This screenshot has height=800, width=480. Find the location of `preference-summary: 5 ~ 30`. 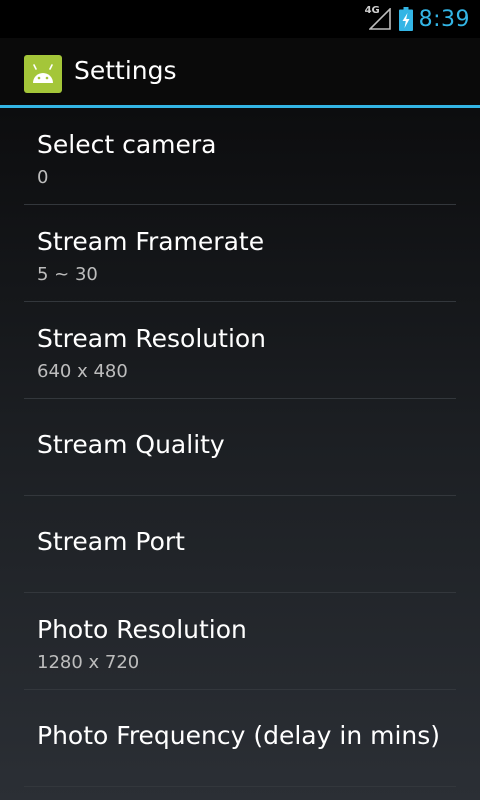

preference-summary: 5 ~ 30 is located at coordinates (67, 274).